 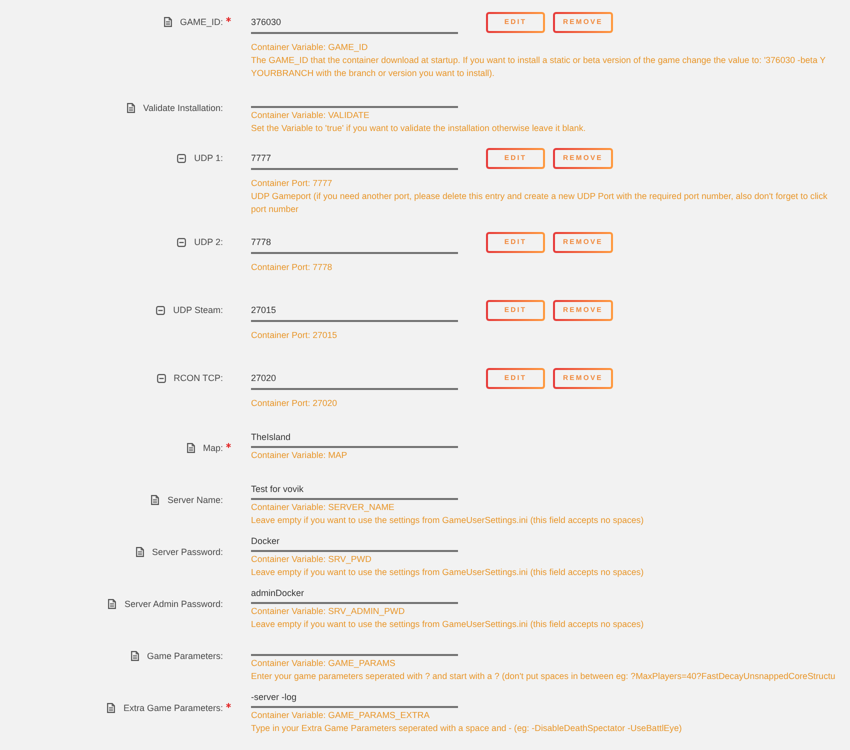 I want to click on field-label: Server Password:, so click(x=187, y=552).